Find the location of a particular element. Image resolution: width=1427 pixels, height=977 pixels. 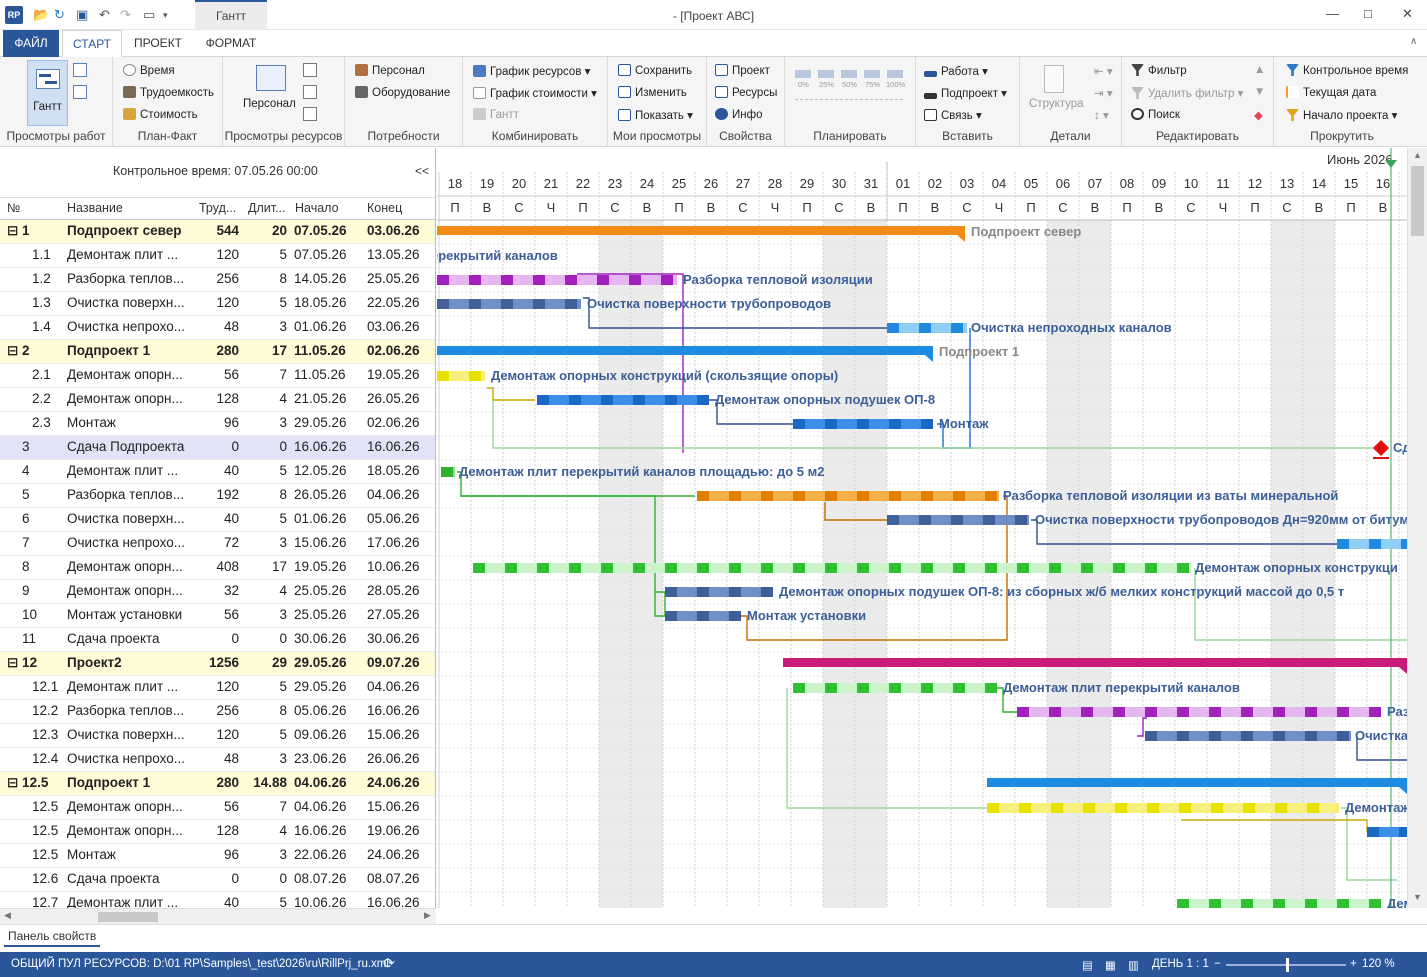

task-row: 2.3 Монтаж 96 3 29.05.26 02.06.26 is located at coordinates (217, 424).